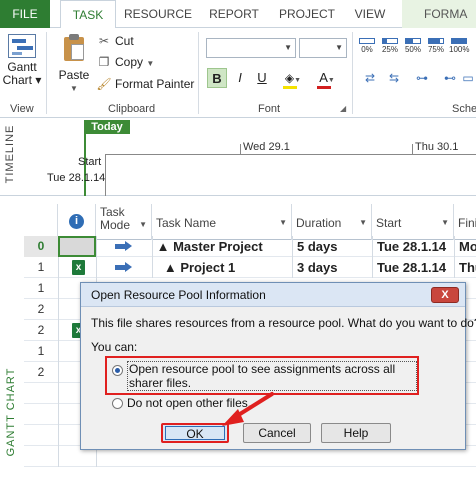 Image resolution: width=476 pixels, height=480 pixels. Describe the element at coordinates (104, 84) in the screenshot. I see `paintbrush-icon: 🖌` at that location.